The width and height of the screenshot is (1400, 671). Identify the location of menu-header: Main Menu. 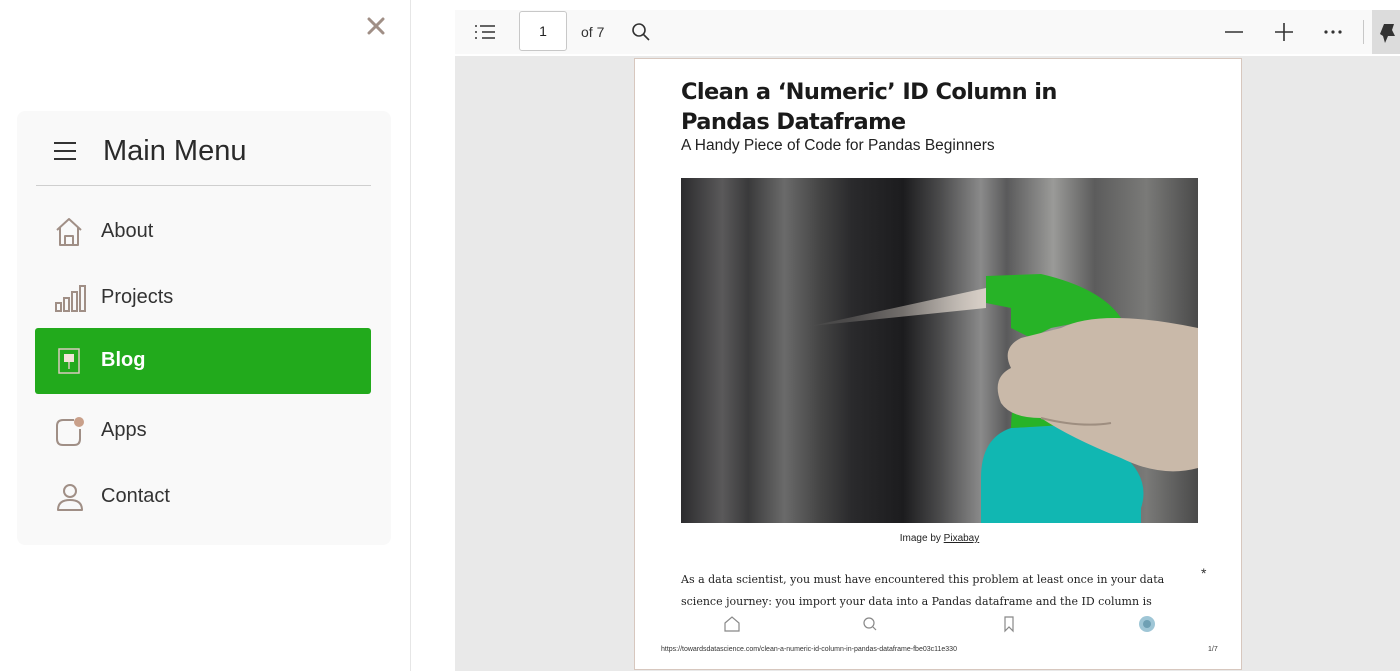
(204, 148).